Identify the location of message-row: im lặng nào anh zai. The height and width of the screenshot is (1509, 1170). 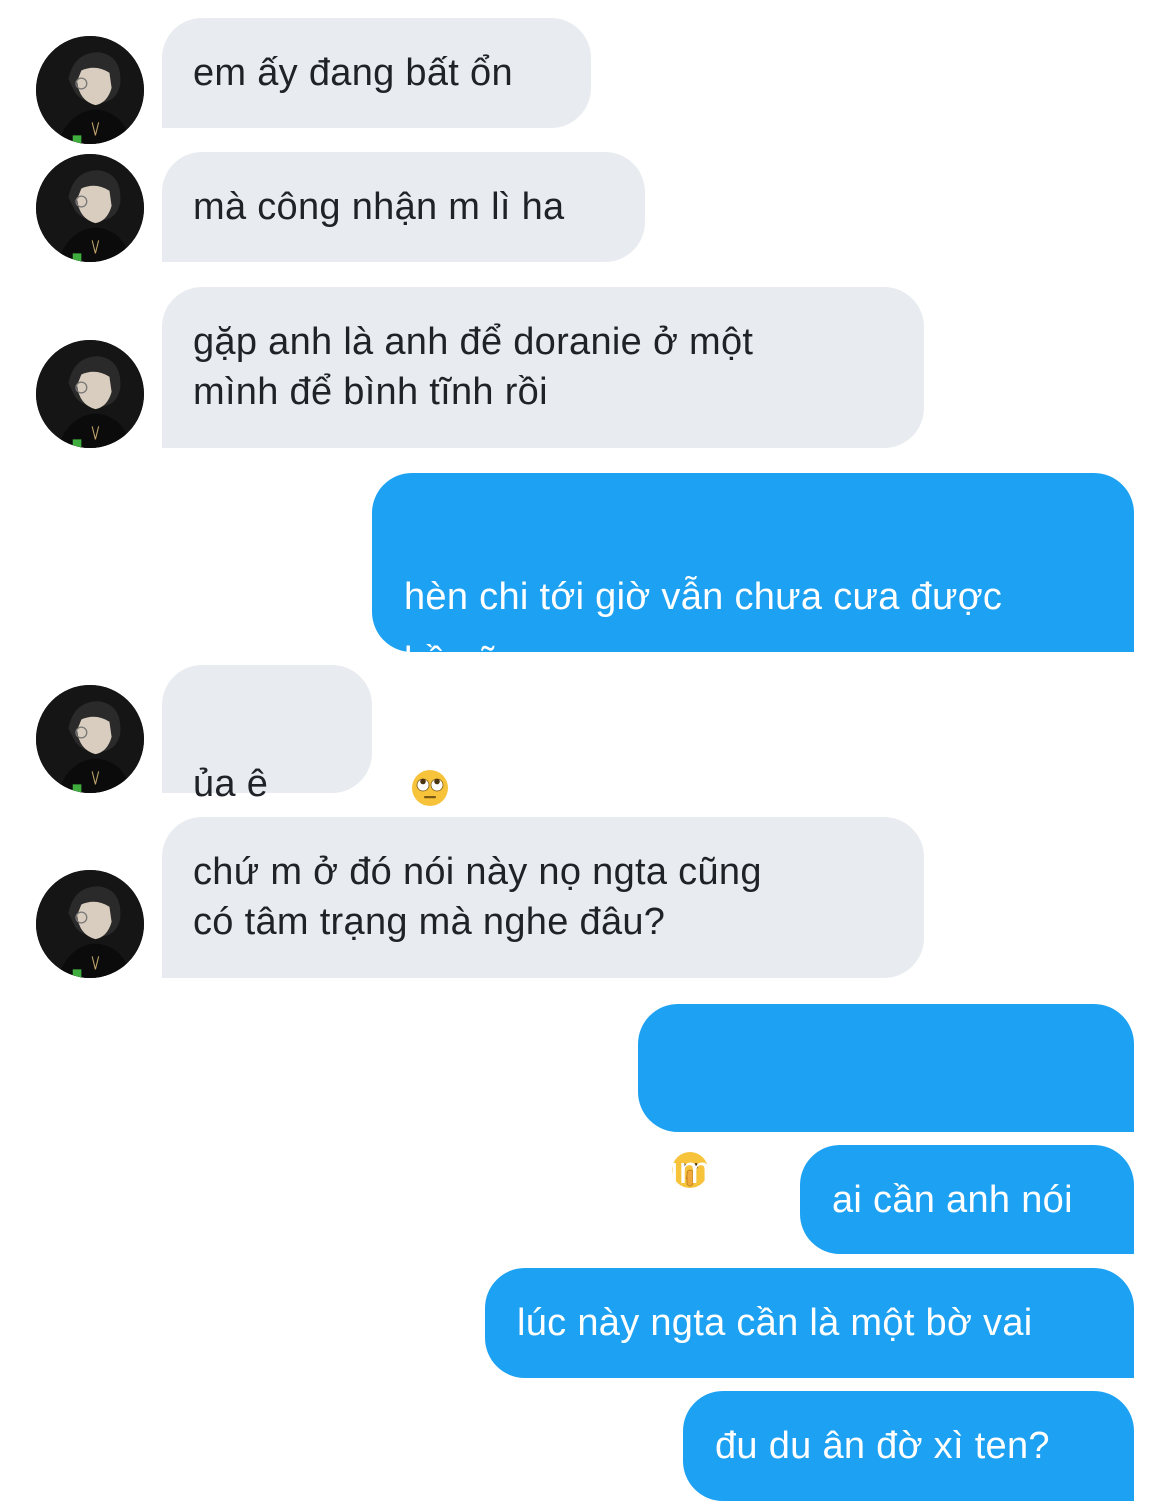
(585, 1098).